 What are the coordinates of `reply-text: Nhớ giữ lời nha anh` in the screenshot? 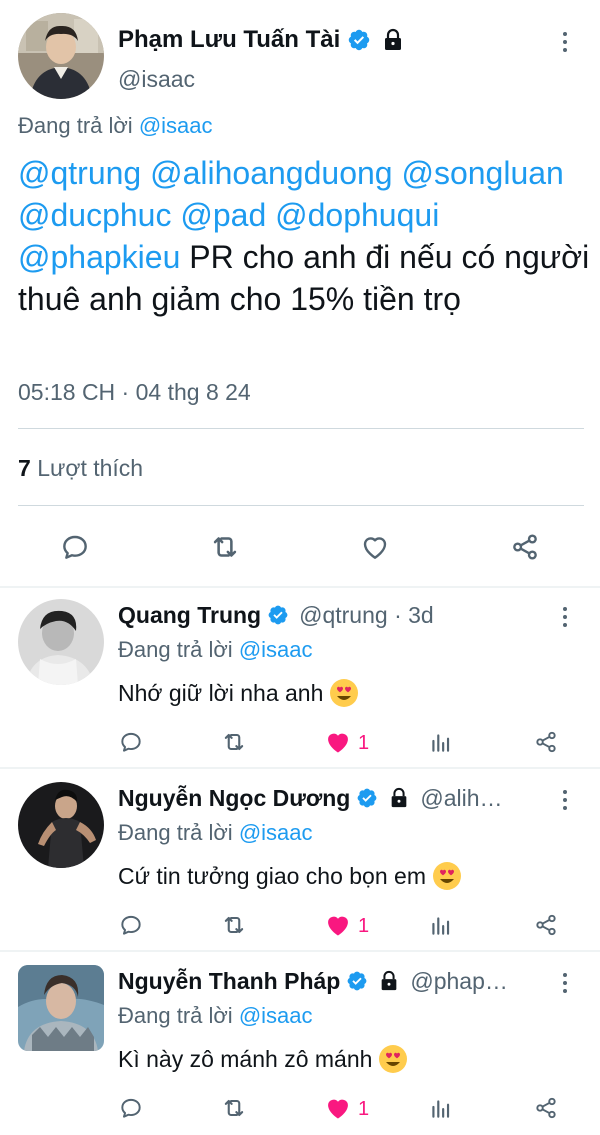 It's located at (238, 693).